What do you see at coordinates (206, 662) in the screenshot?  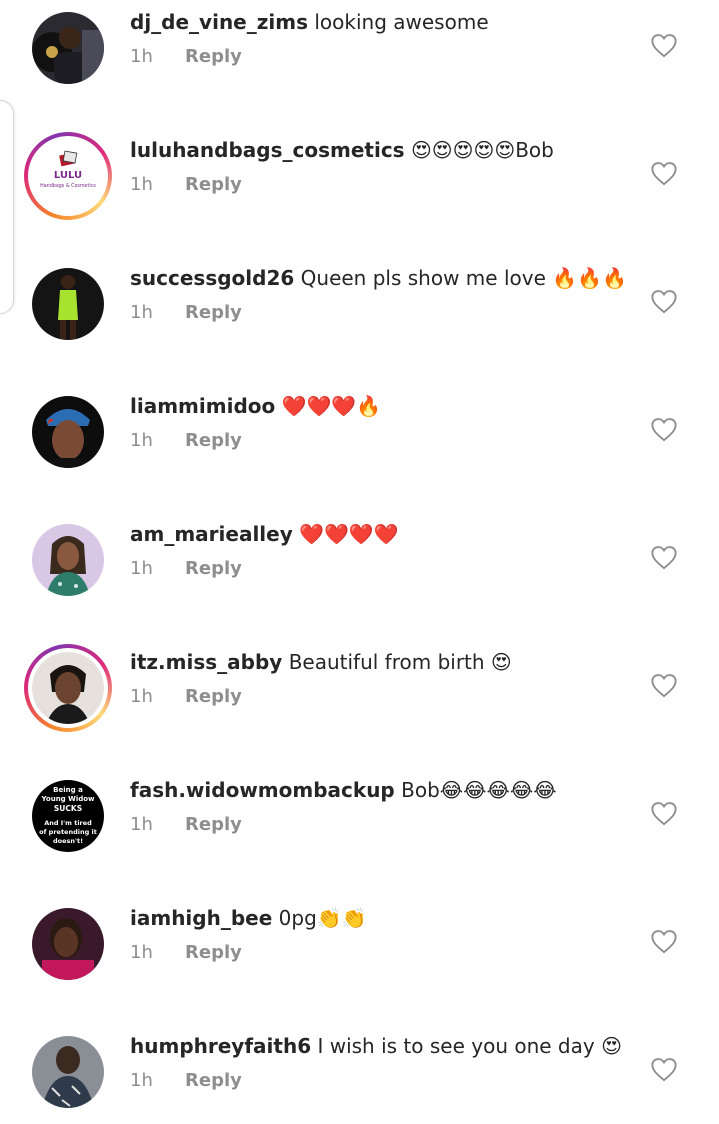 I see `comment-username: itz.miss_abby` at bounding box center [206, 662].